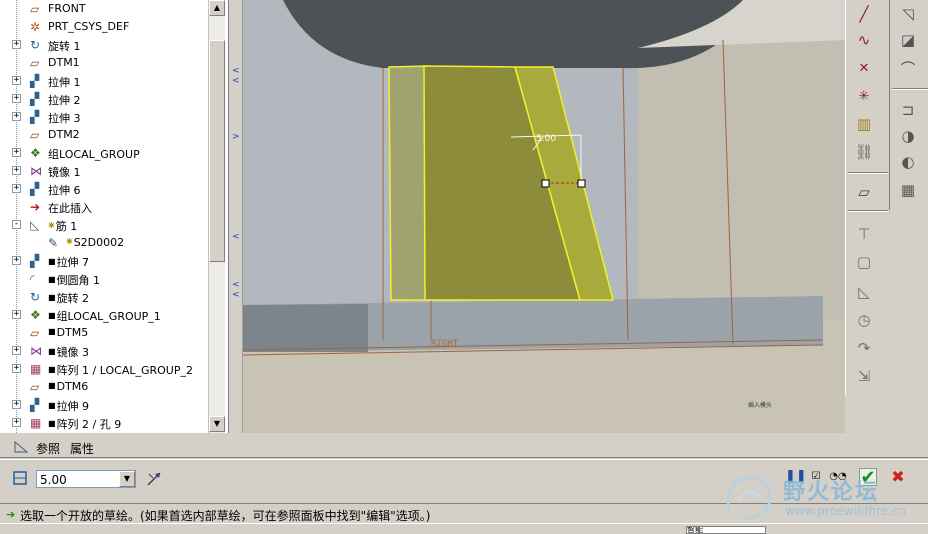 Image resolution: width=928 pixels, height=534 pixels. Describe the element at coordinates (104, 9) in the screenshot. I see `tree-item: ▱ FRONT` at that location.